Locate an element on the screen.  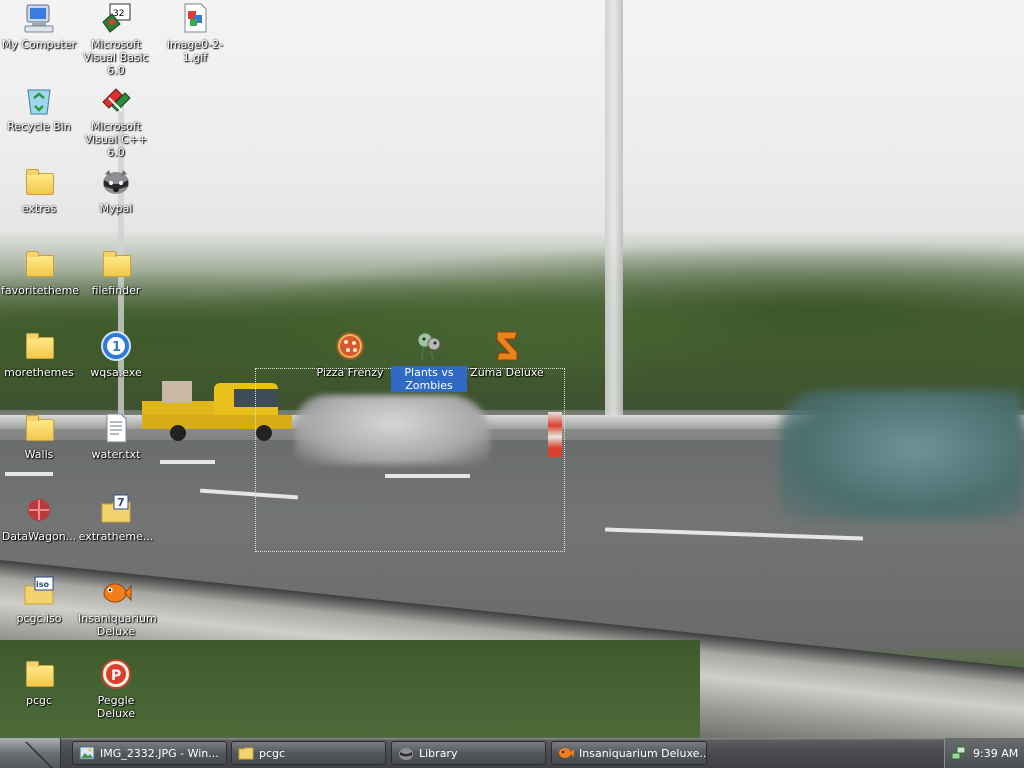
desktop-icon-plants-vs-zombies: Plants vs Zombies is located at coordinates (429, 361).